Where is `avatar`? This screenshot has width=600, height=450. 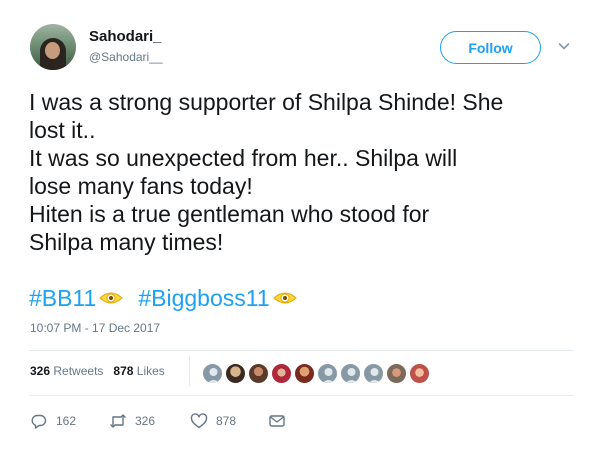 avatar is located at coordinates (53, 47).